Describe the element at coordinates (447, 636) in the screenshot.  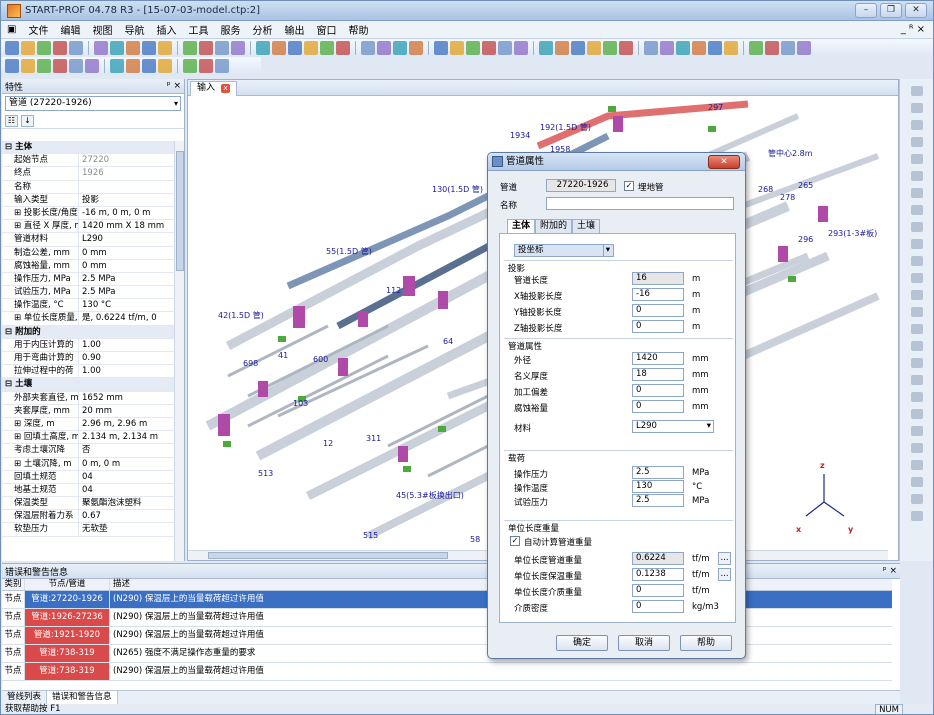
I see `error-row: 节点 管道:1921-1920 (N290) 保温层上的当量载荷超过许用值` at that location.